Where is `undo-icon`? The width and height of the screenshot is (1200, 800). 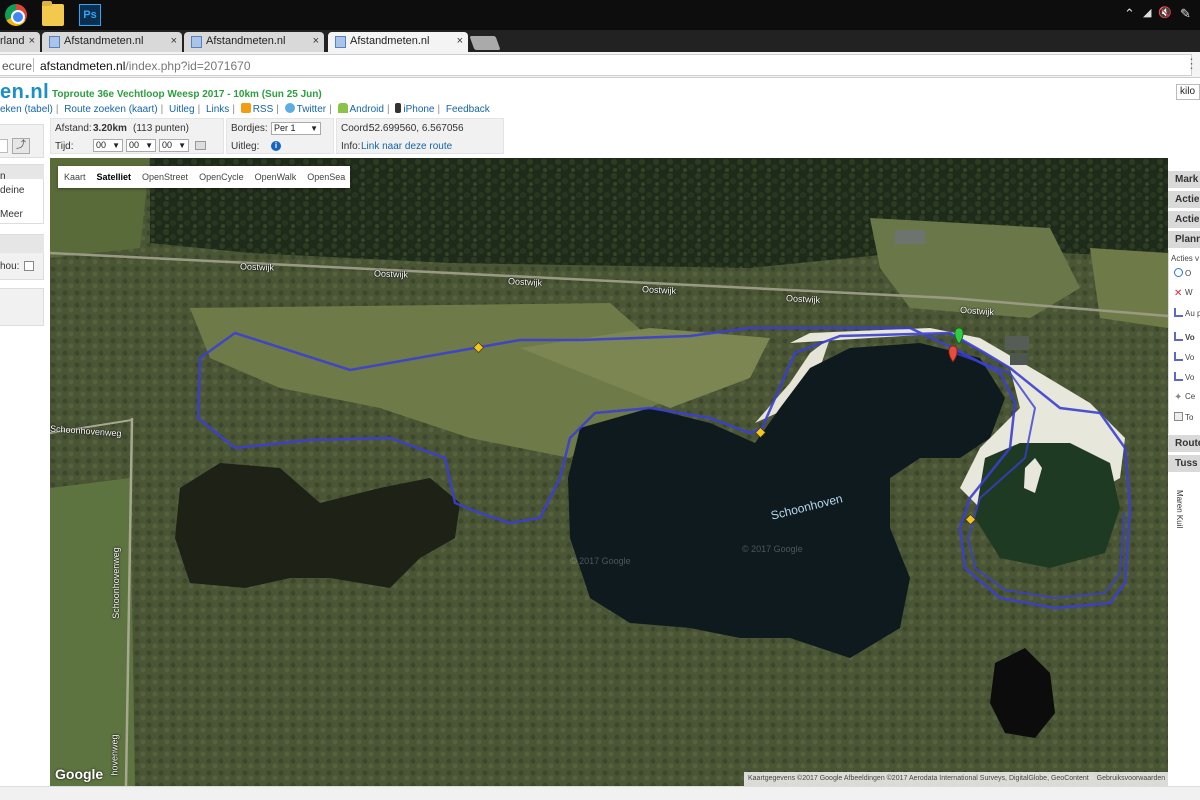
undo-icon is located at coordinates (1178, 272).